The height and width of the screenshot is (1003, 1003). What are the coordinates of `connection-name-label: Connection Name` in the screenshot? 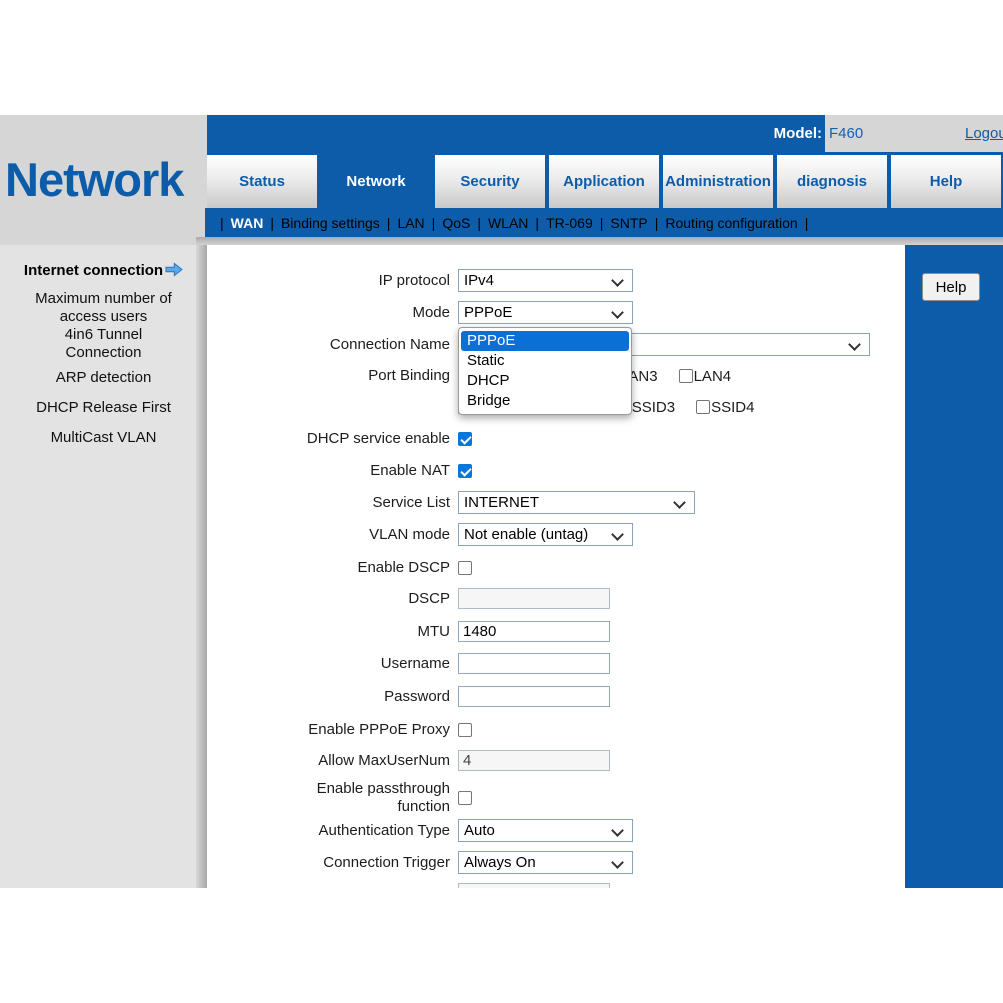 It's located at (389, 344).